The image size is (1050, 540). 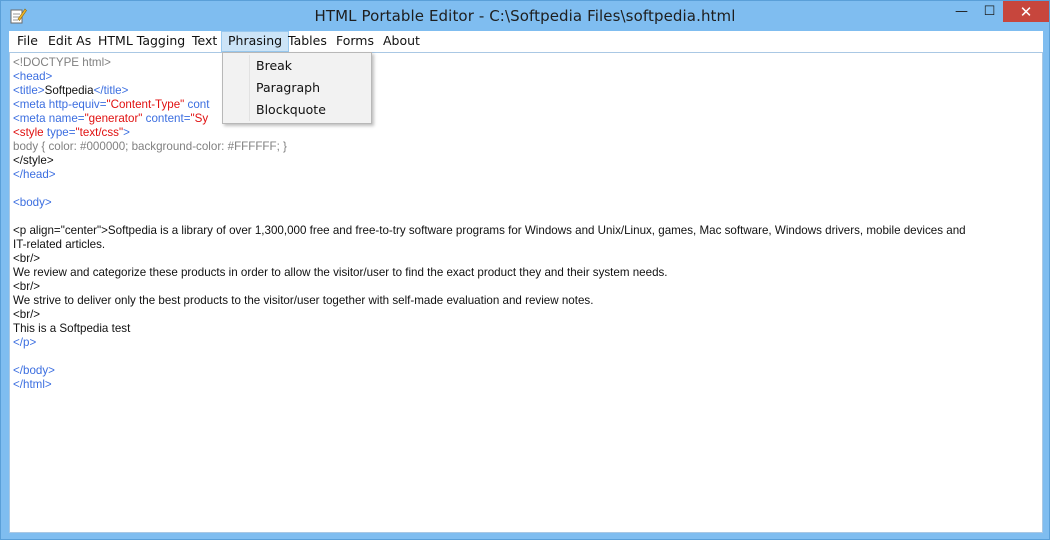 What do you see at coordinates (126, 132) in the screenshot?
I see `code-token: >` at bounding box center [126, 132].